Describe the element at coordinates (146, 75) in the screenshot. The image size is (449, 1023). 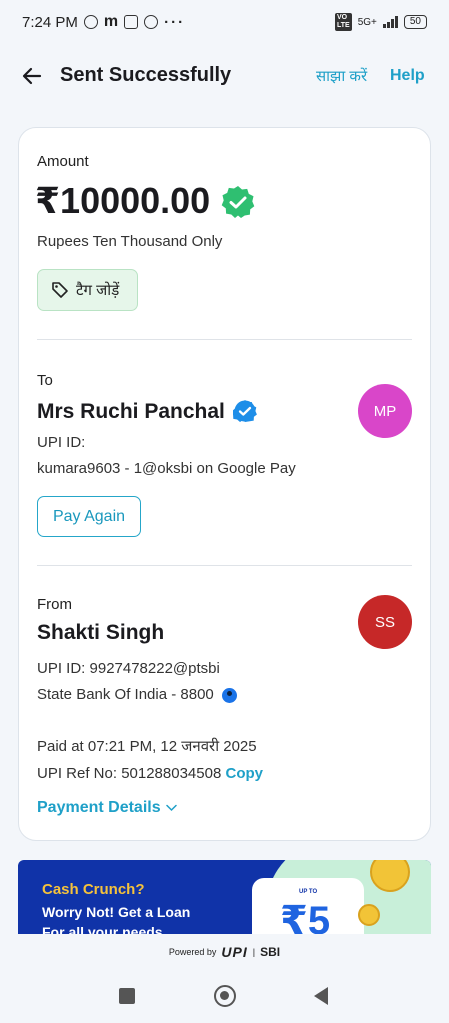
I see `page-title: Sent Successfully` at that location.